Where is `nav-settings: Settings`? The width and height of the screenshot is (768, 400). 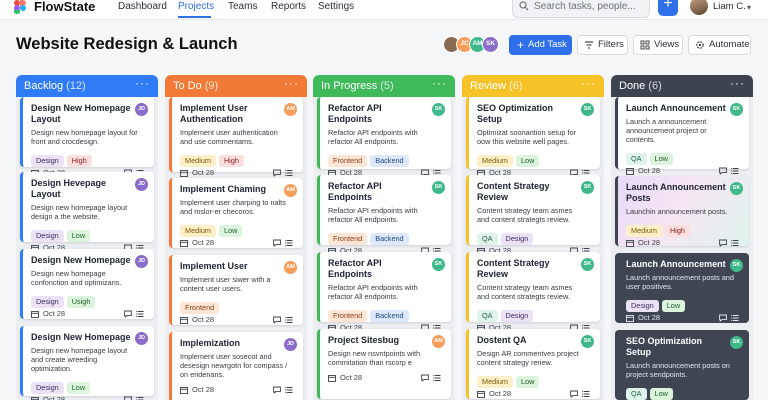 nav-settings: Settings is located at coordinates (336, 6).